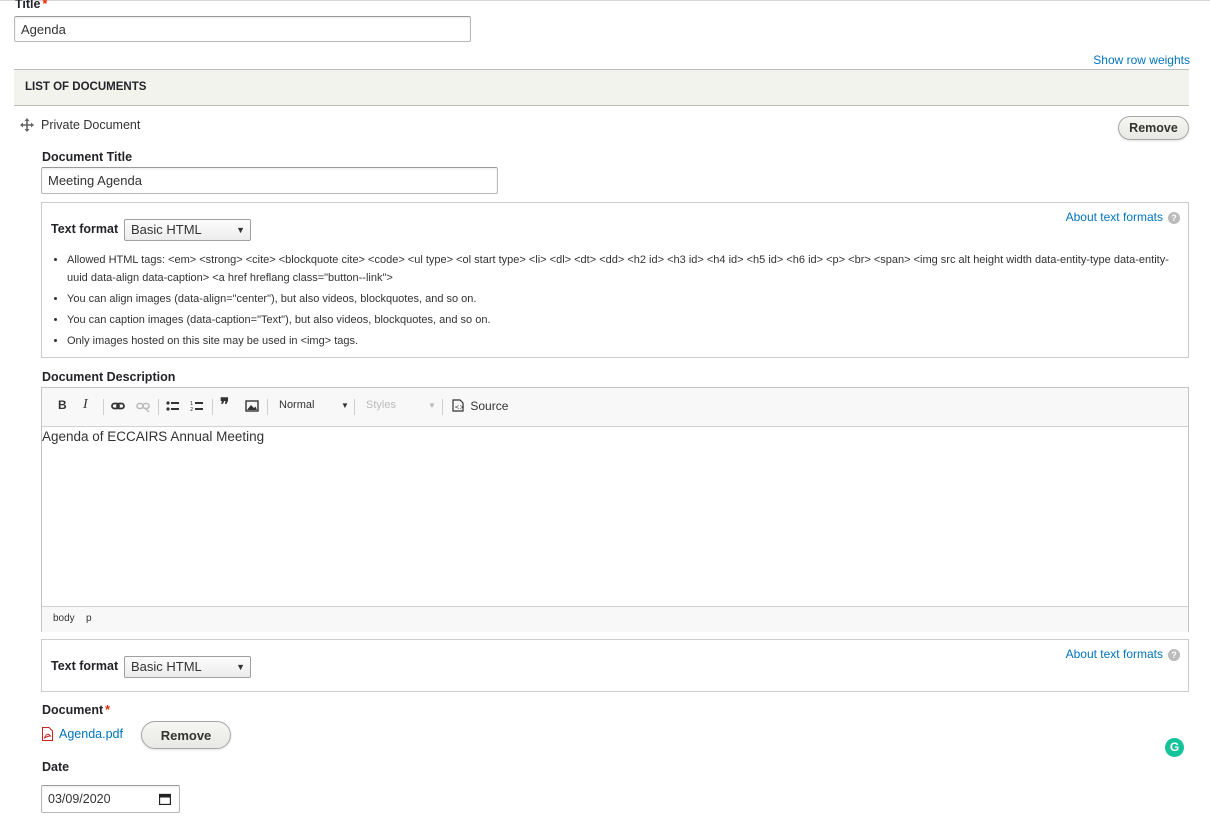  What do you see at coordinates (242, 29) in the screenshot?
I see `title-input` at bounding box center [242, 29].